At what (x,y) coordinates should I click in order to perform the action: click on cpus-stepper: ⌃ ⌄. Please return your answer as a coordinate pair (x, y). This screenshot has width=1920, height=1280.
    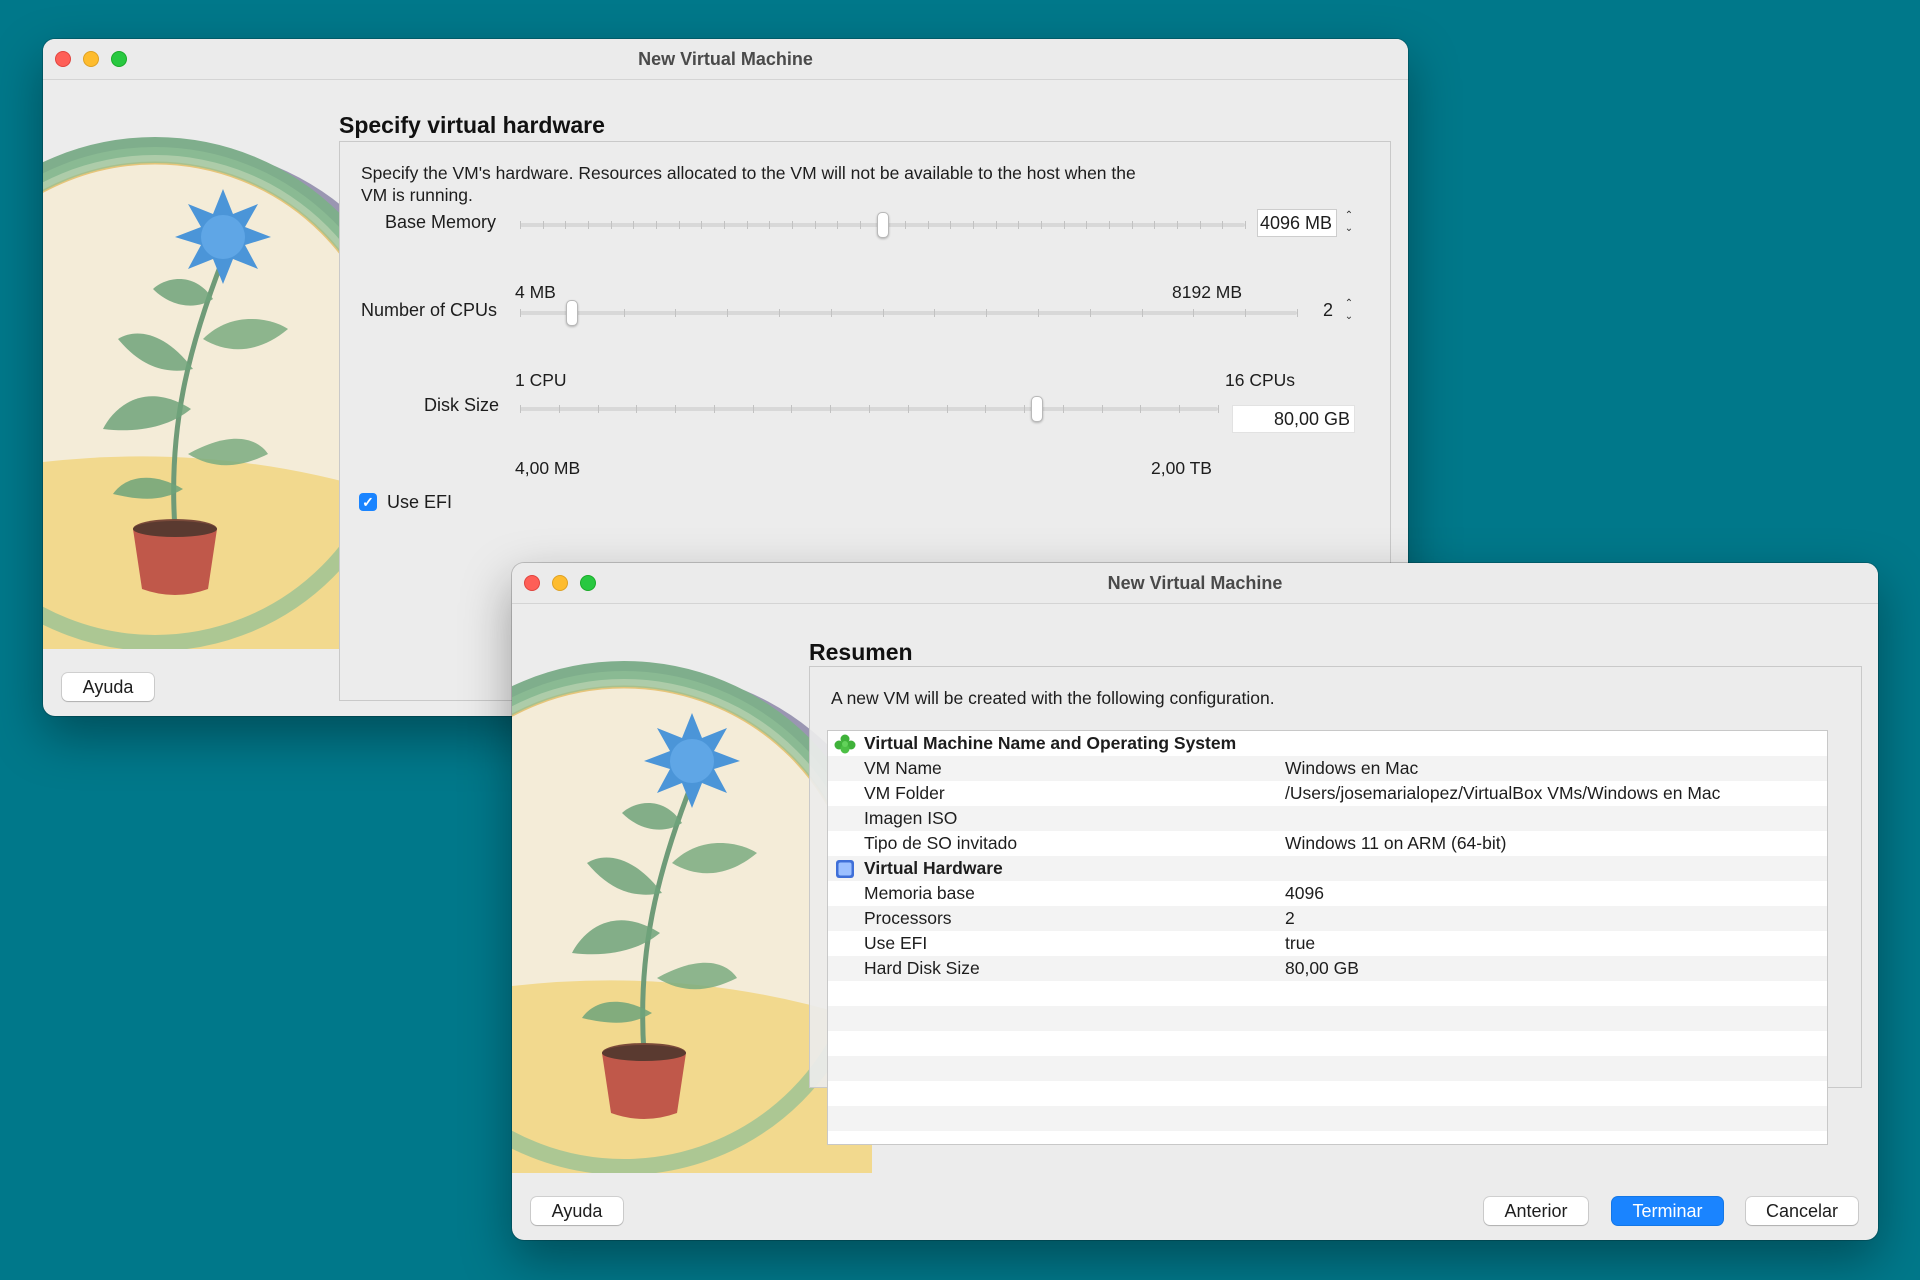
    Looking at the image, I should click on (1349, 311).